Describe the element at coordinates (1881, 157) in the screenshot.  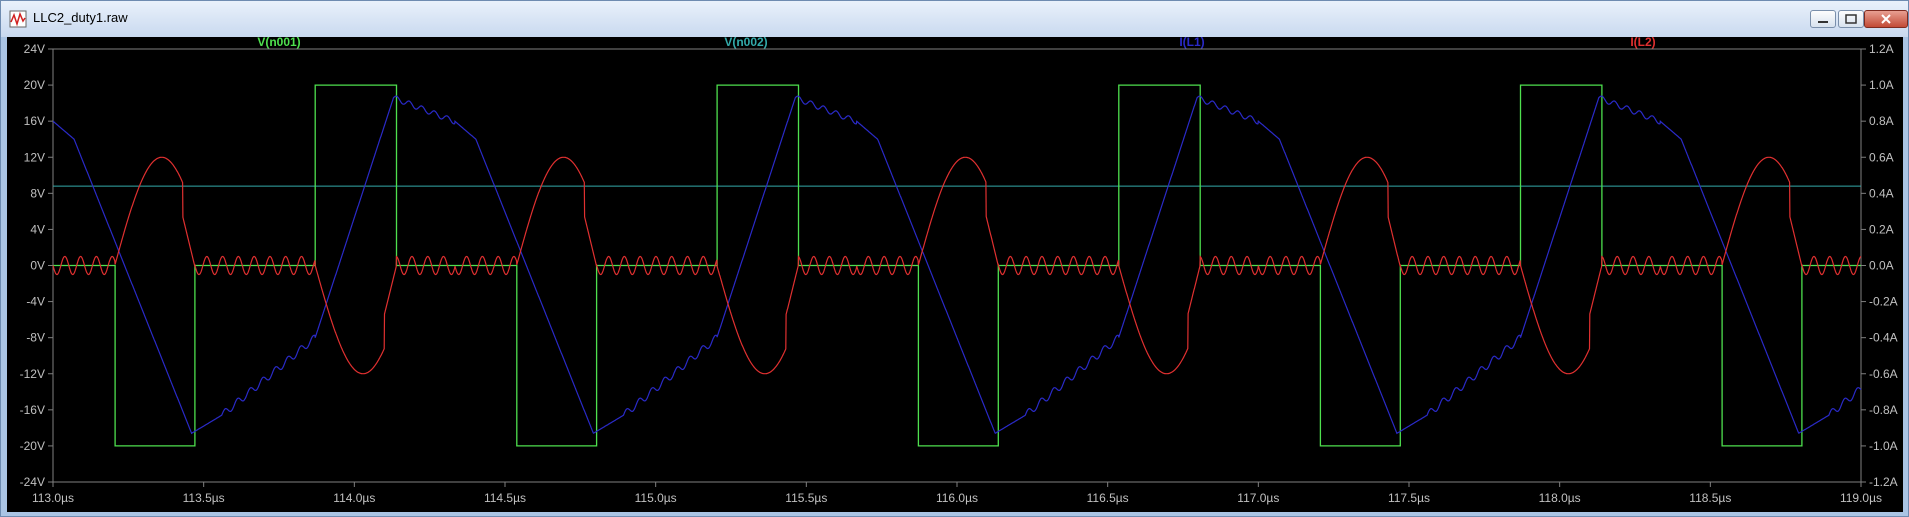
I see `y-right-tick-label: 0.6A` at that location.